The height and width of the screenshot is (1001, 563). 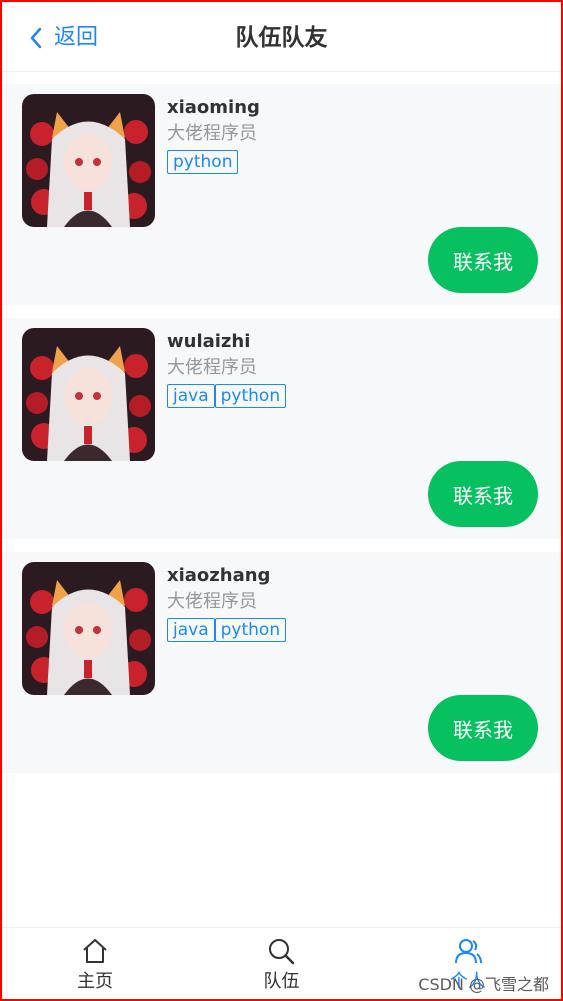 What do you see at coordinates (219, 575) in the screenshot?
I see `member-name: xiaozhang` at bounding box center [219, 575].